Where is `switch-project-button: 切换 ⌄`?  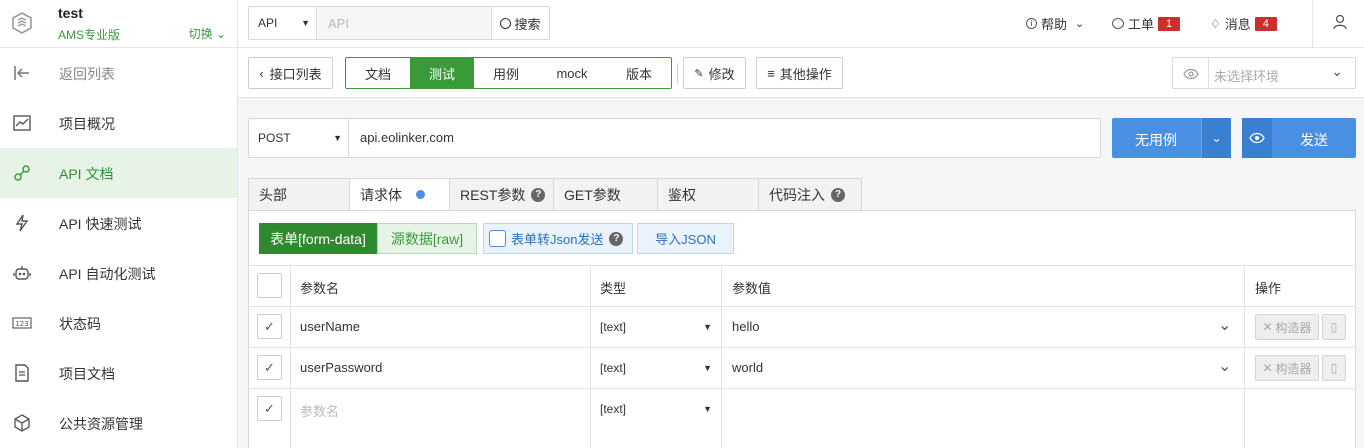 switch-project-button: 切换 ⌄ is located at coordinates (207, 33).